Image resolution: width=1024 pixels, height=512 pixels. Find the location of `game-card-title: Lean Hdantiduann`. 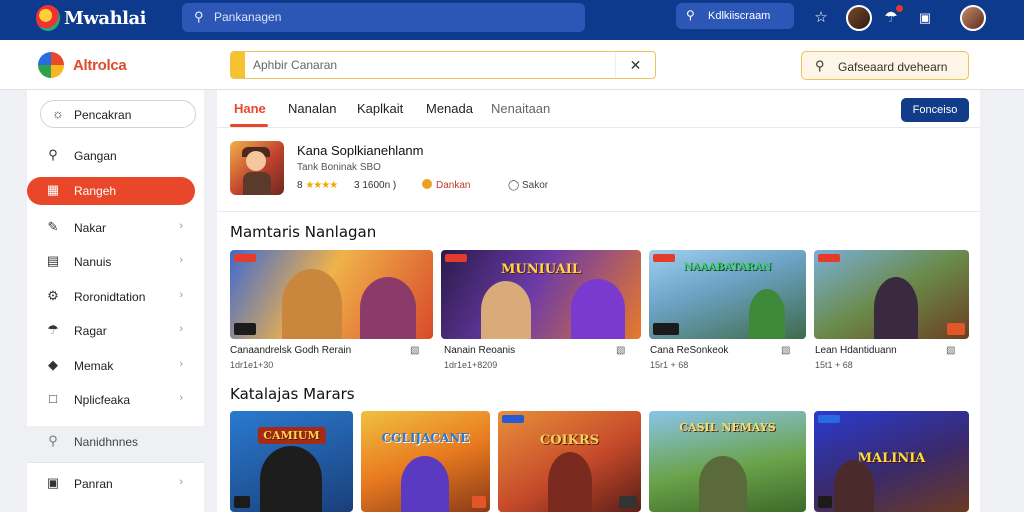

game-card-title: Lean Hdantiduann is located at coordinates (856, 350).